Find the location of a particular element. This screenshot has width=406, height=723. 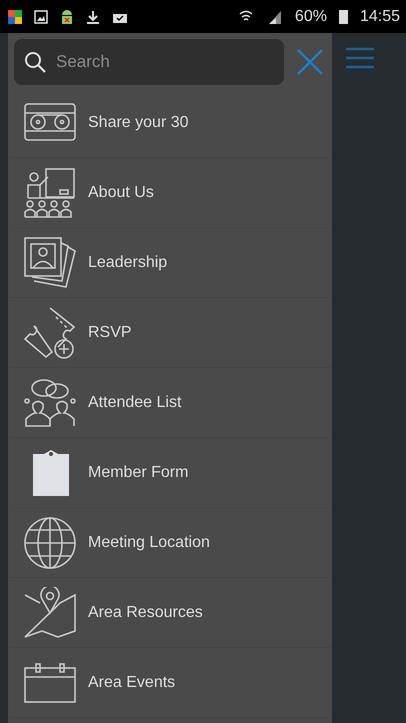

download-icon is located at coordinates (93, 17).